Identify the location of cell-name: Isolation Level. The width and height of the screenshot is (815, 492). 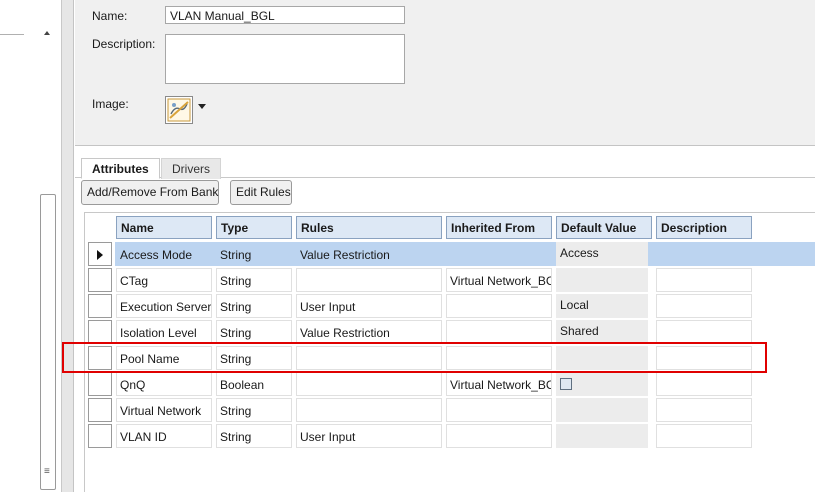
(164, 332).